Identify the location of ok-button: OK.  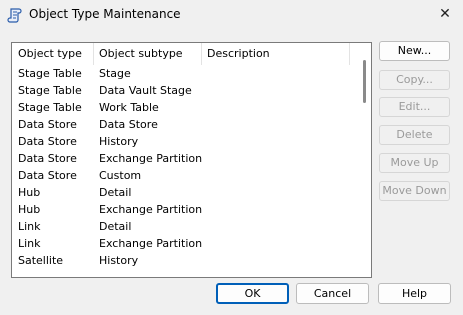
(252, 293).